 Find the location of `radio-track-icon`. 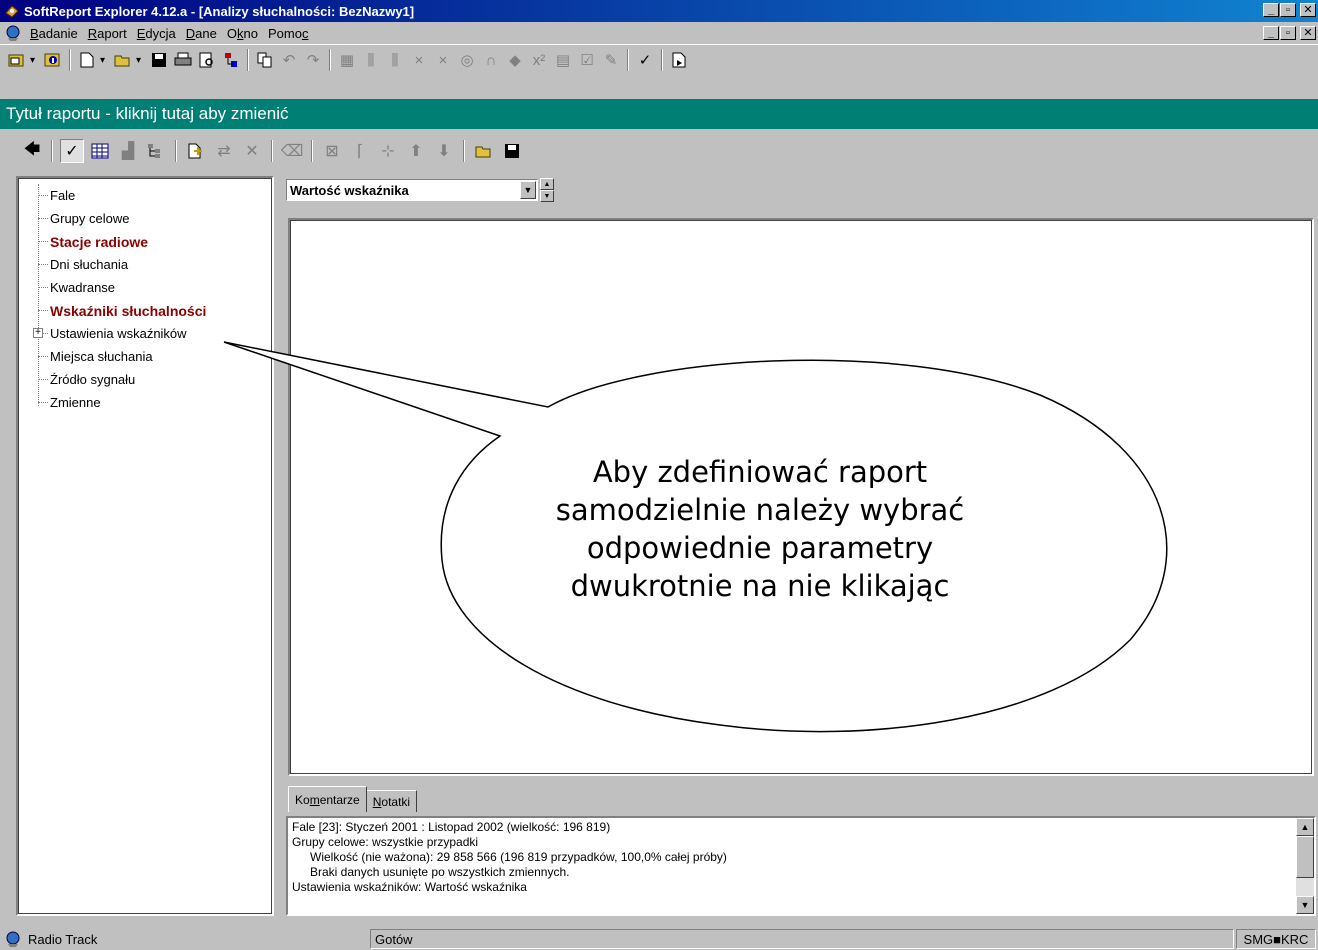

radio-track-icon is located at coordinates (13, 939).